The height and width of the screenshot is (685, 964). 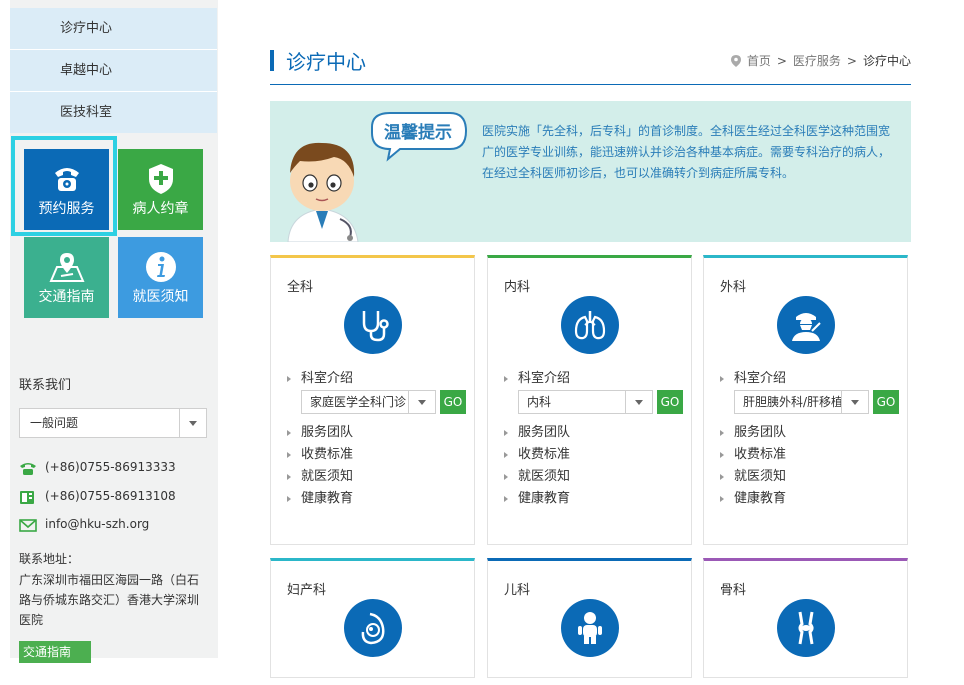 What do you see at coordinates (110, 467) in the screenshot?
I see `phone-number: (+86)0755-86913333` at bounding box center [110, 467].